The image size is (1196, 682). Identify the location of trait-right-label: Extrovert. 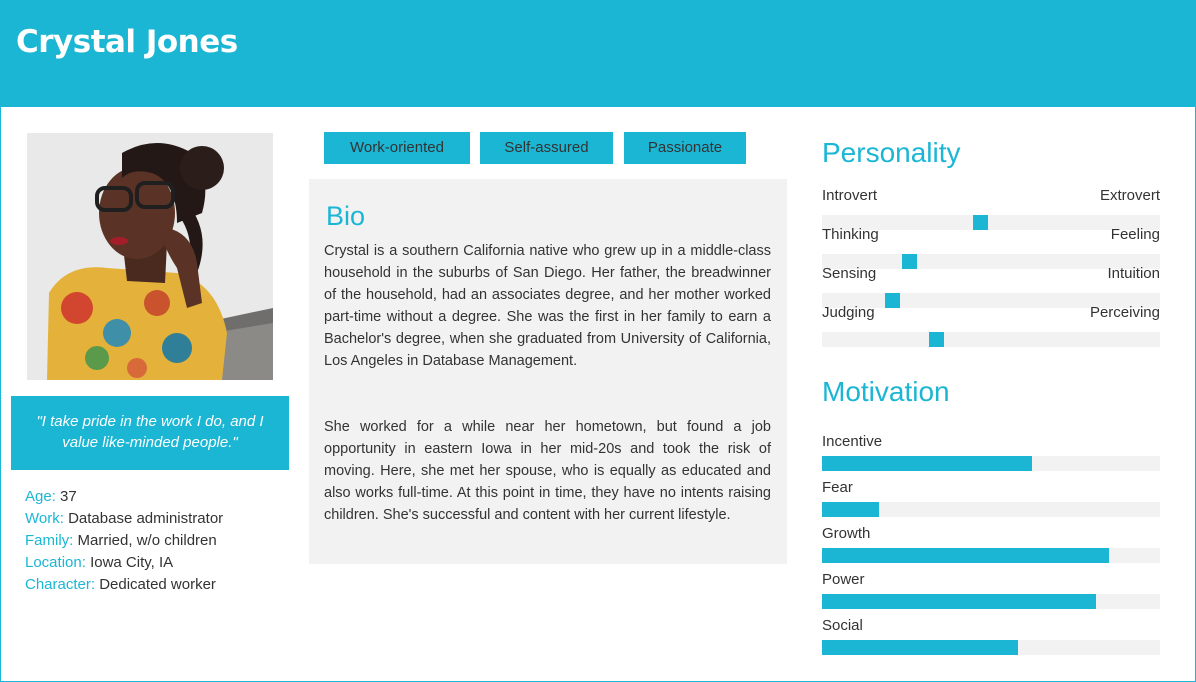
(1129, 195).